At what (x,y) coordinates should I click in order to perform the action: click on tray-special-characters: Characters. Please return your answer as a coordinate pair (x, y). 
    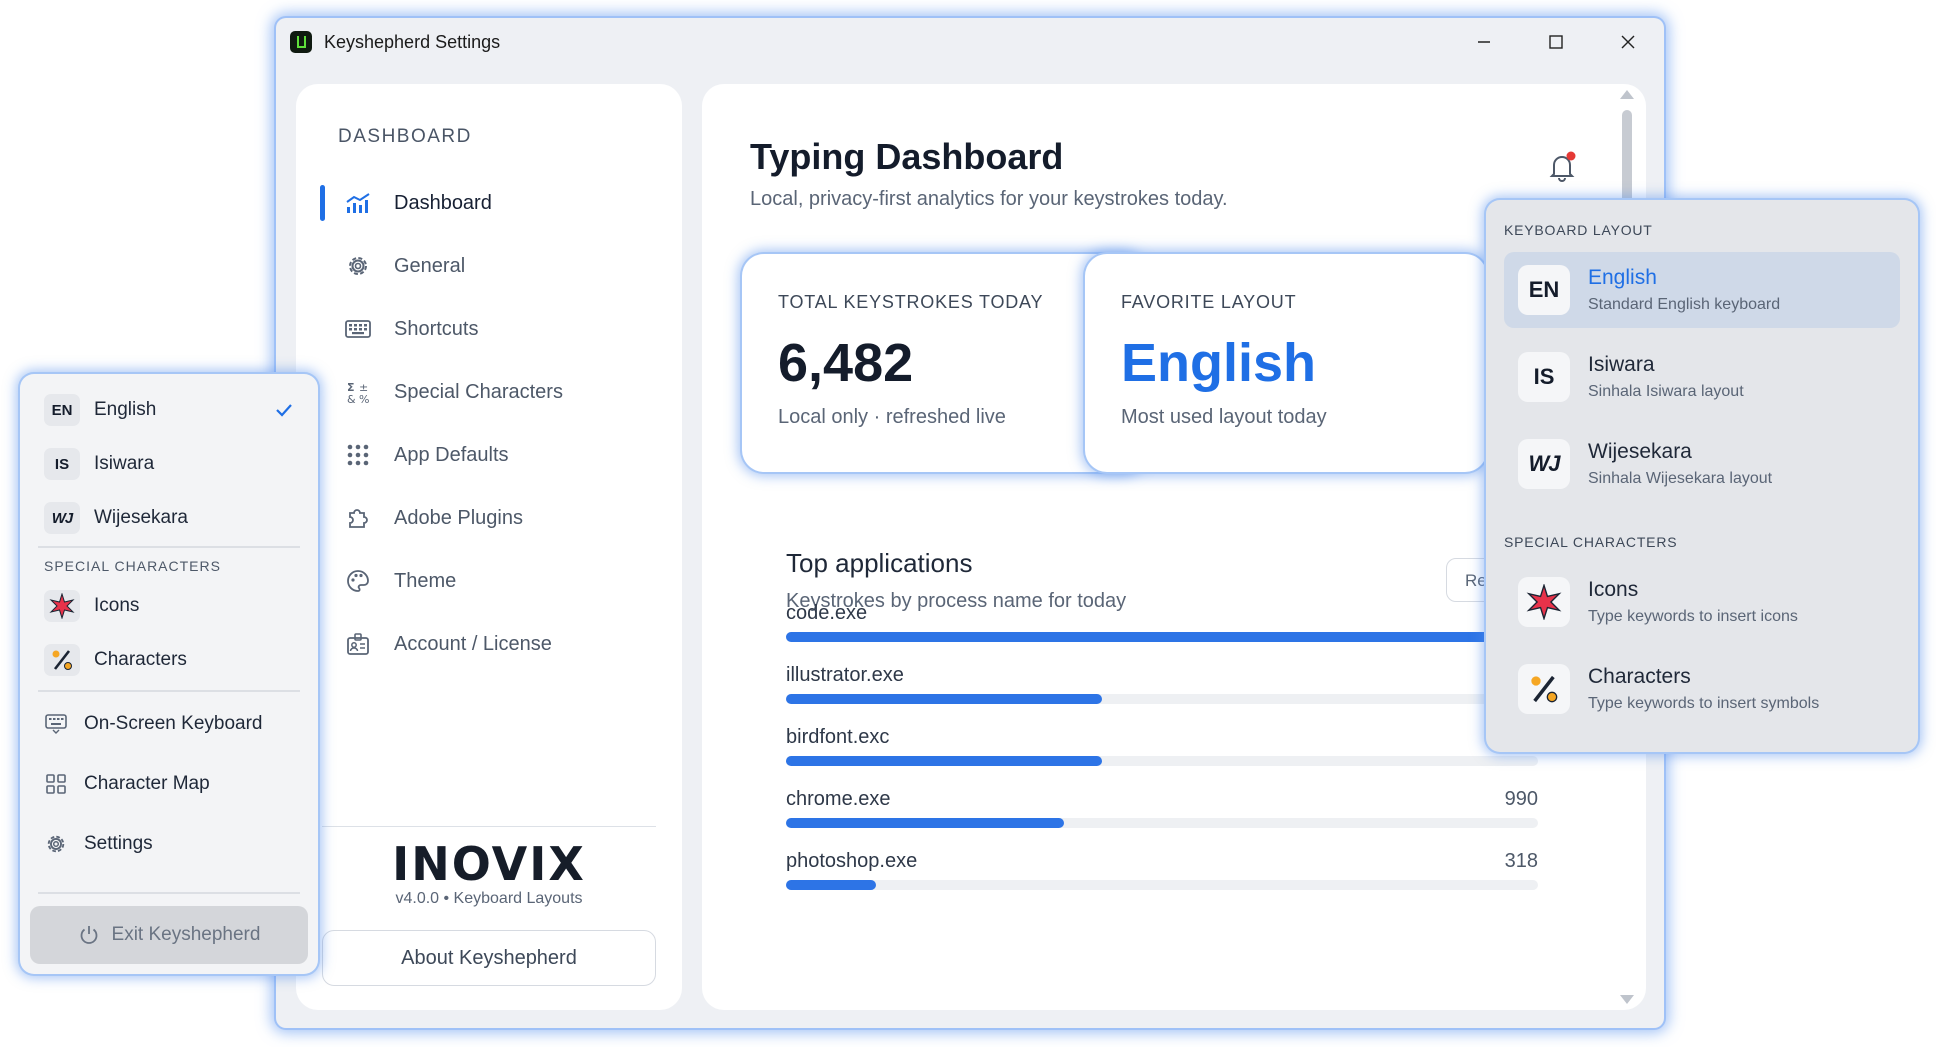
    Looking at the image, I should click on (172, 660).